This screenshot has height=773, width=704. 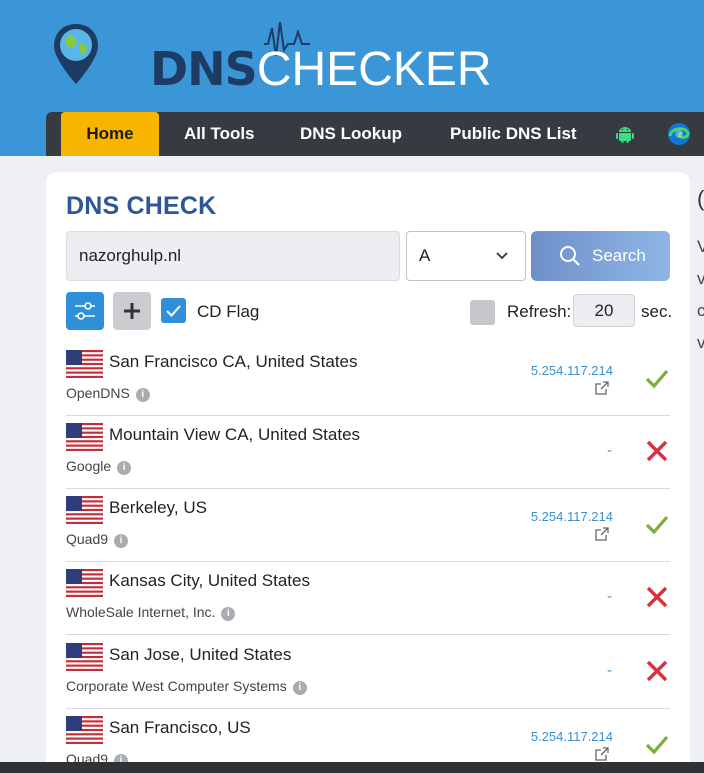 What do you see at coordinates (233, 256) in the screenshot?
I see `domain-input` at bounding box center [233, 256].